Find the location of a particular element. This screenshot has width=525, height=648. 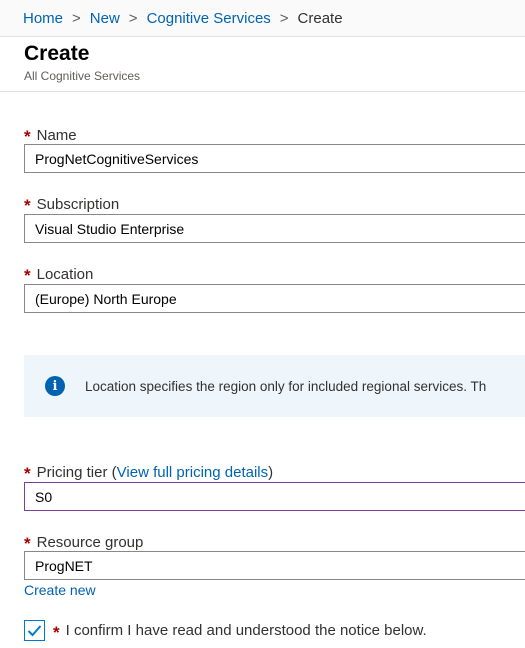

resource-group-label-text: Resource group is located at coordinates (90, 542).